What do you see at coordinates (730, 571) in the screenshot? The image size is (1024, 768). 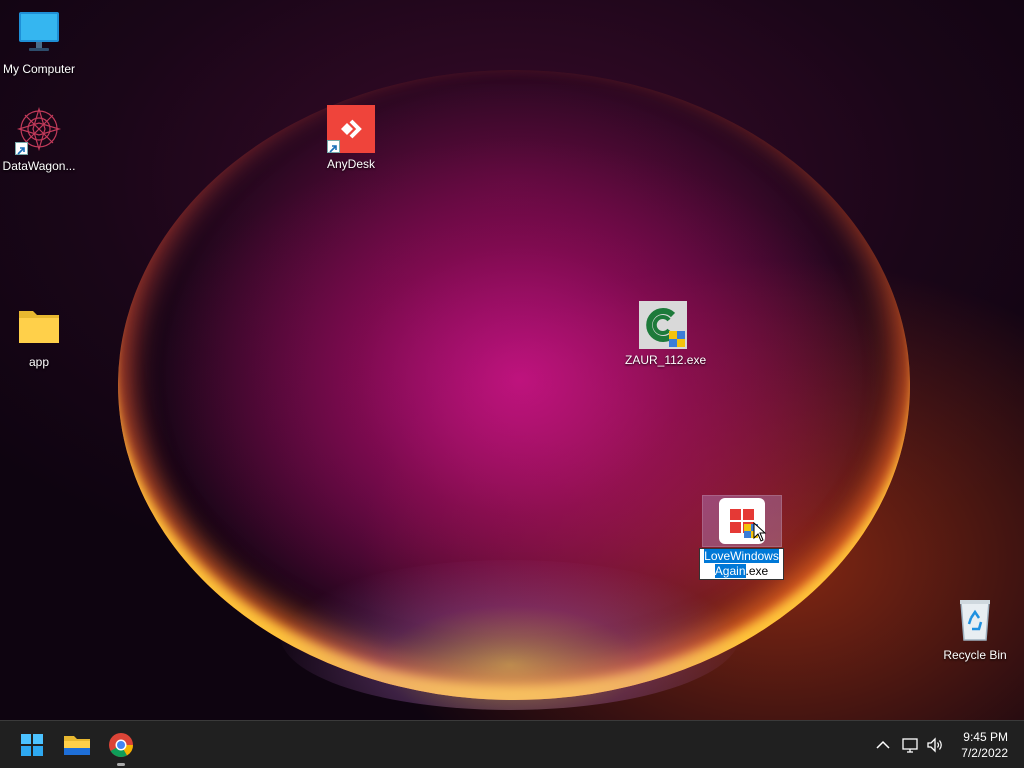 I see `rename-selected-text: Again` at bounding box center [730, 571].